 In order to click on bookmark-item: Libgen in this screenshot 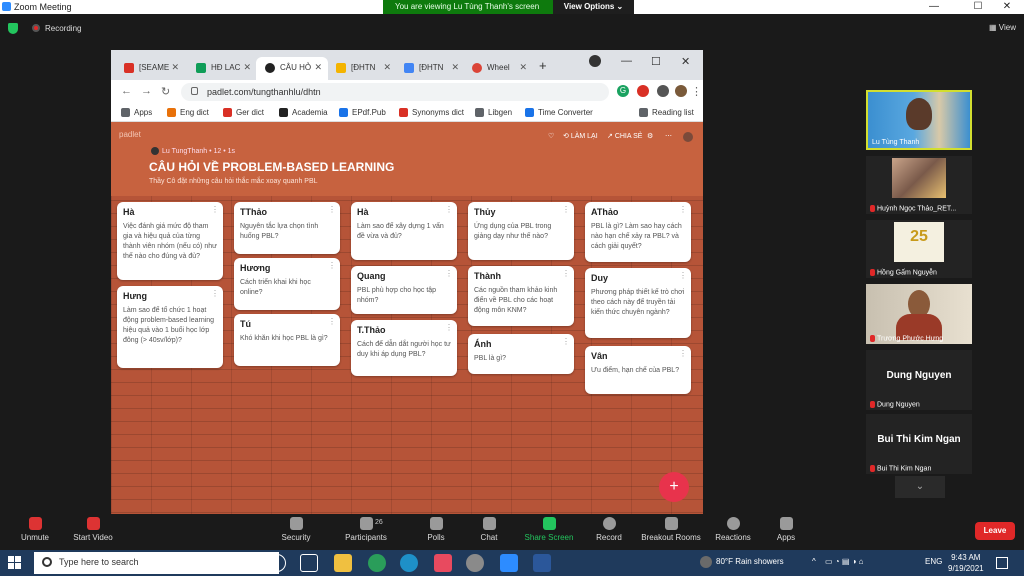, I will do `click(493, 112)`.